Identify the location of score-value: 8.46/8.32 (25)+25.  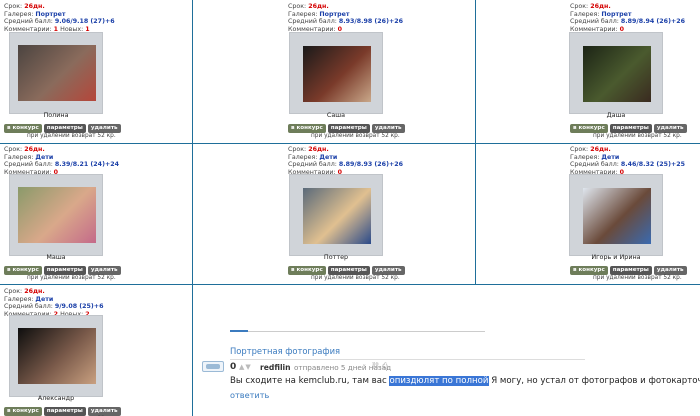
(652, 165).